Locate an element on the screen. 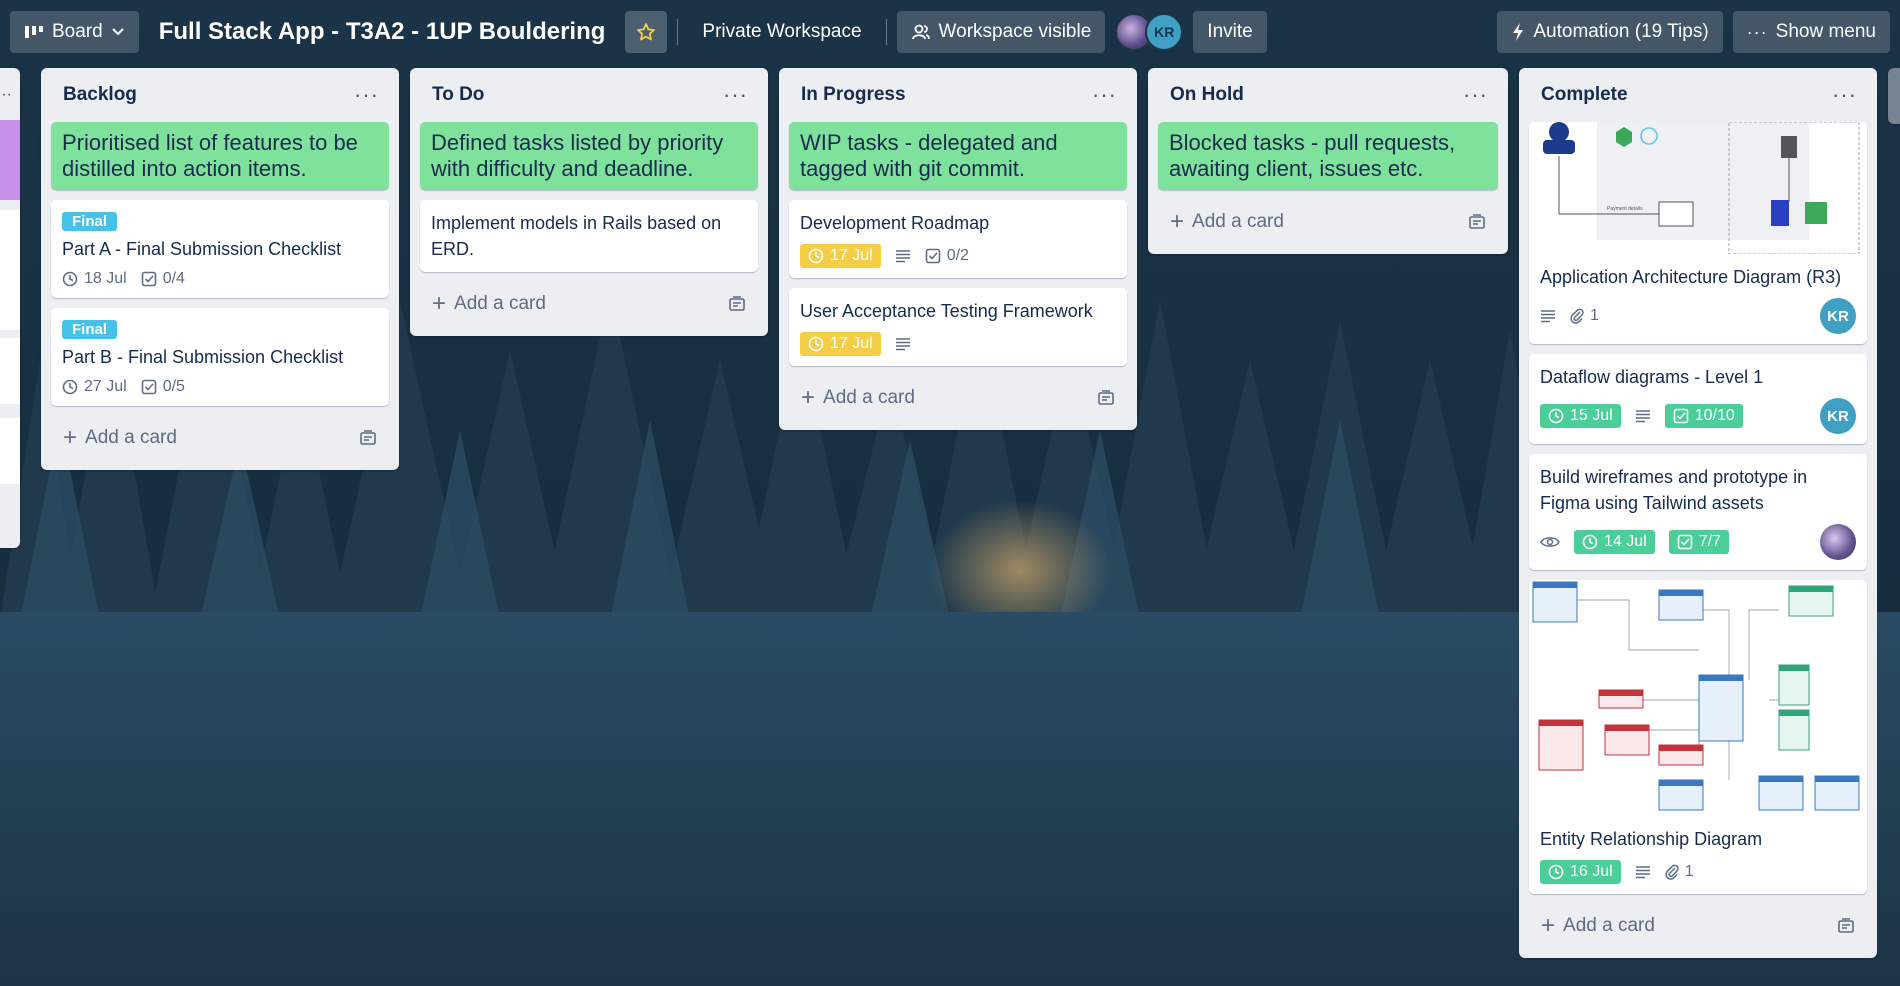 This screenshot has width=1900, height=986. list-title: To Do is located at coordinates (458, 95).